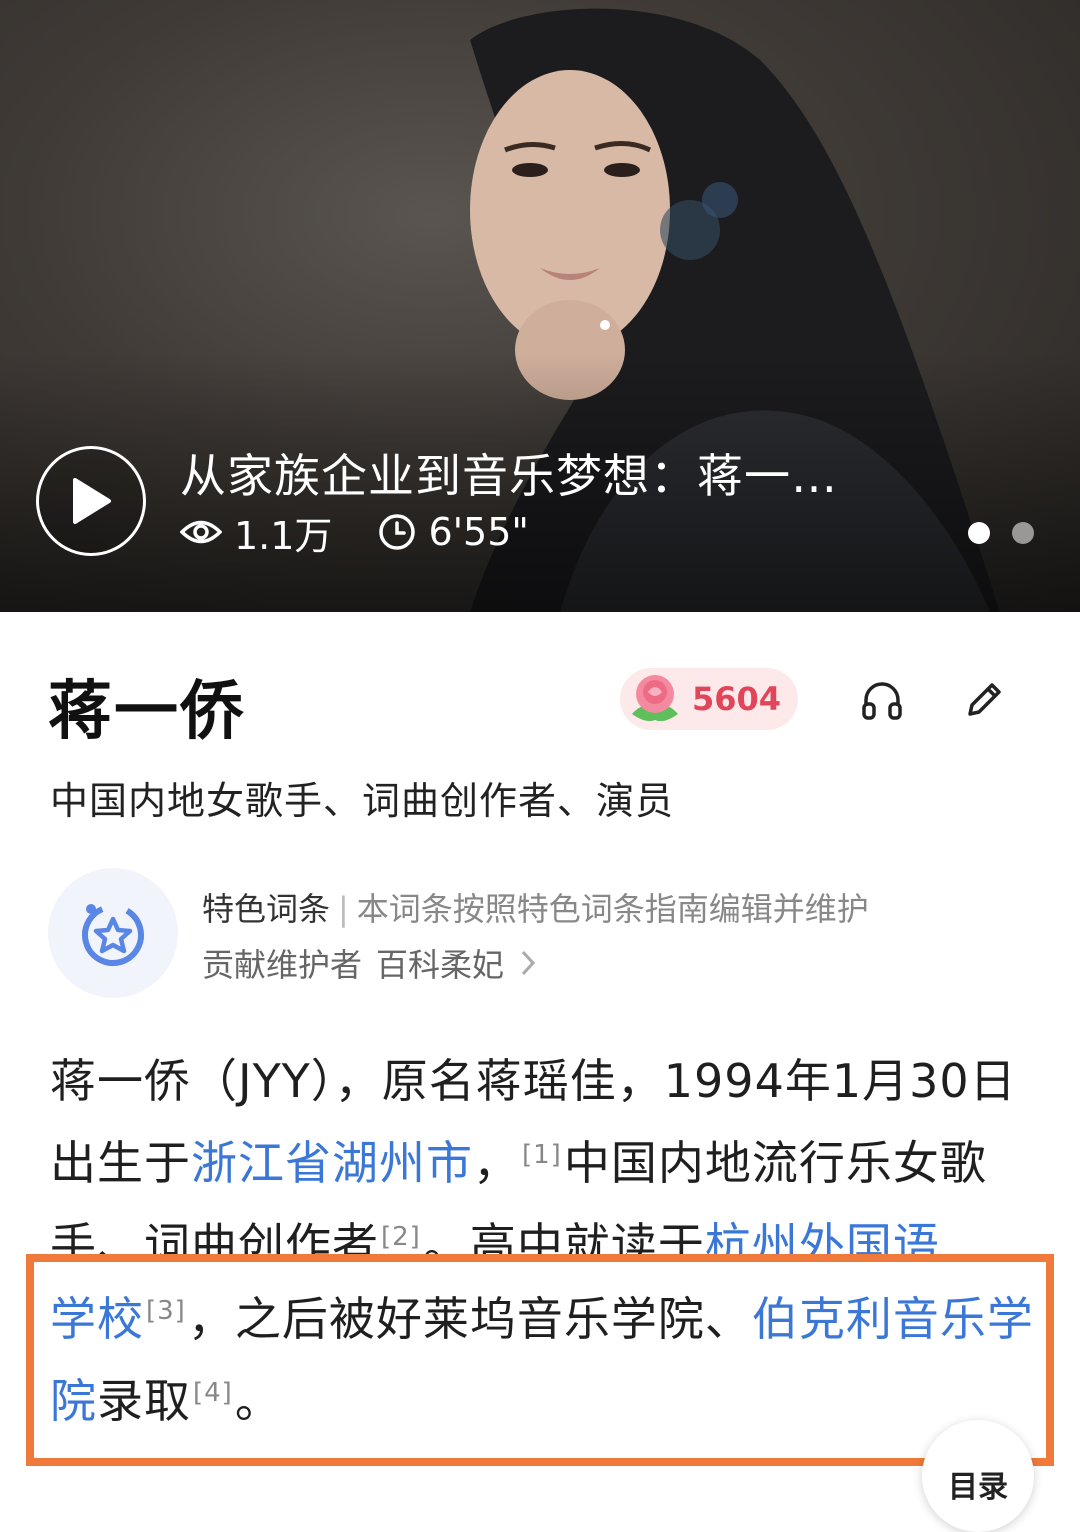 The width and height of the screenshot is (1080, 1532). I want to click on intro-text: ，, so click(496, 1163).